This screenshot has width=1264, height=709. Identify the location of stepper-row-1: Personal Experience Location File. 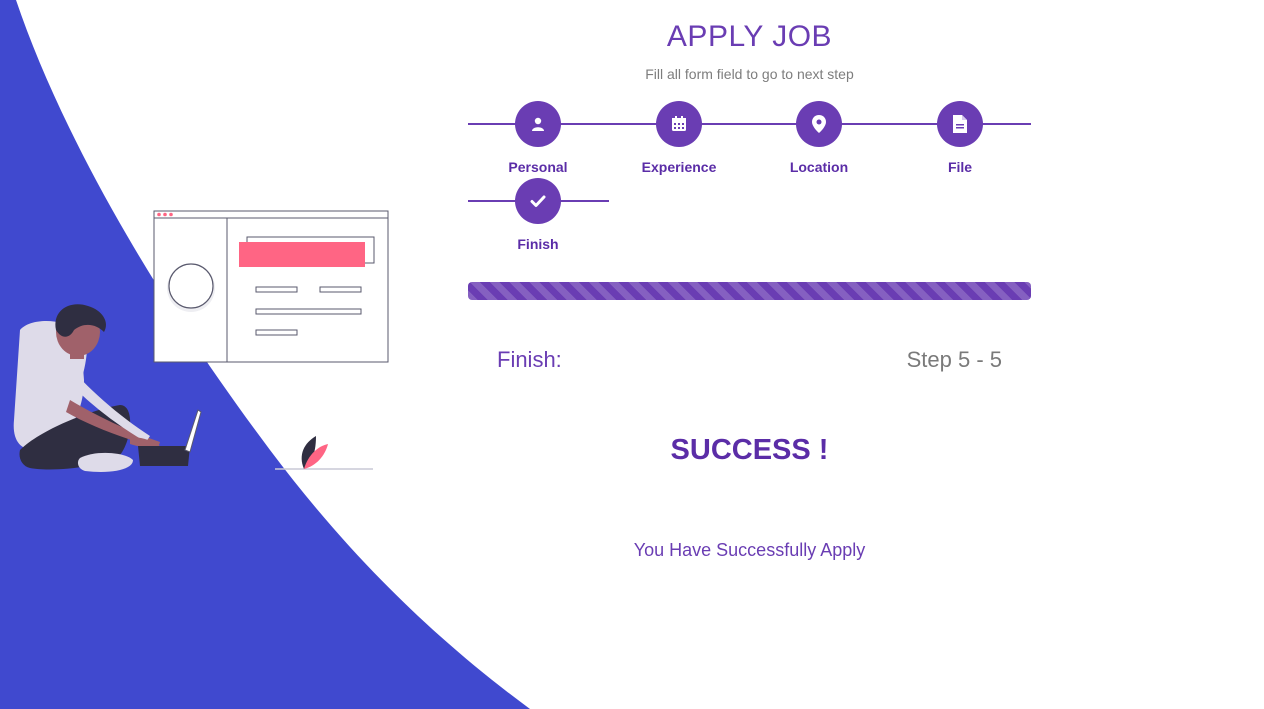
(749, 140).